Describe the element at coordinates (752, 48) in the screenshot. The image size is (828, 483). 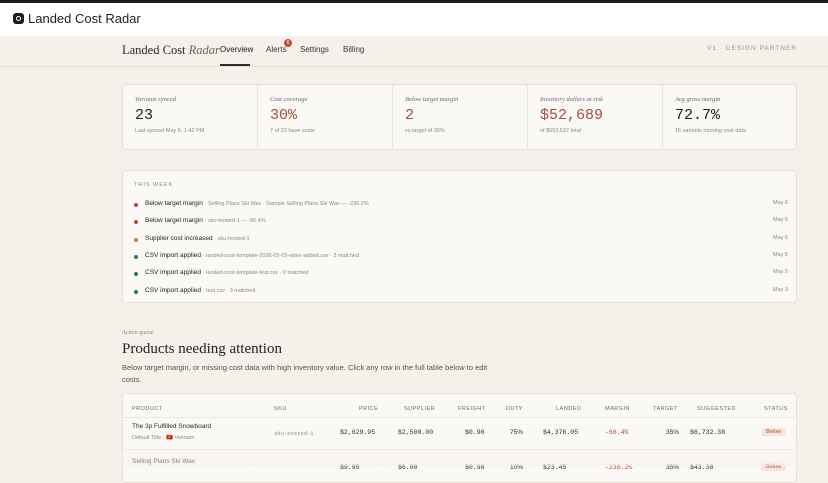
I see `plan-label: V1 · DESIGN PARTNER` at that location.